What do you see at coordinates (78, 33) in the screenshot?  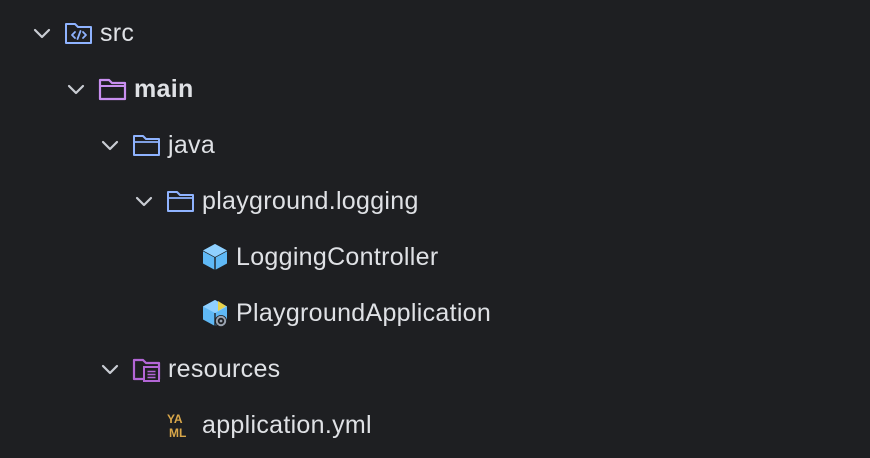 I see `source-folder-icon` at bounding box center [78, 33].